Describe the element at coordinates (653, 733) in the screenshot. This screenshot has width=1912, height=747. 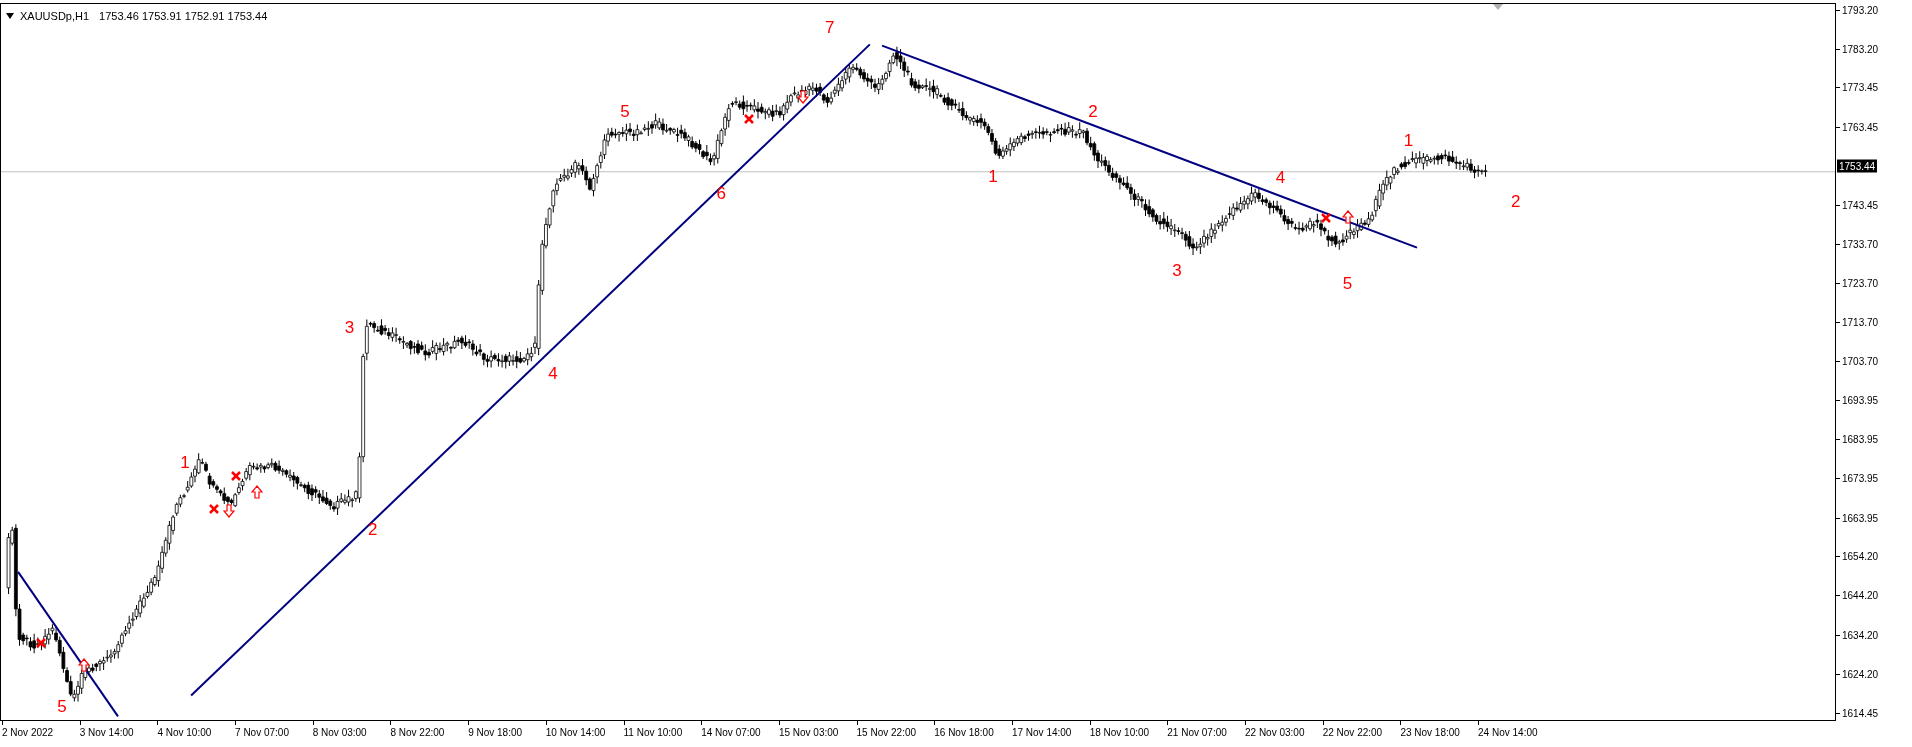
I see `time-label: 11 Nov 10:00` at that location.